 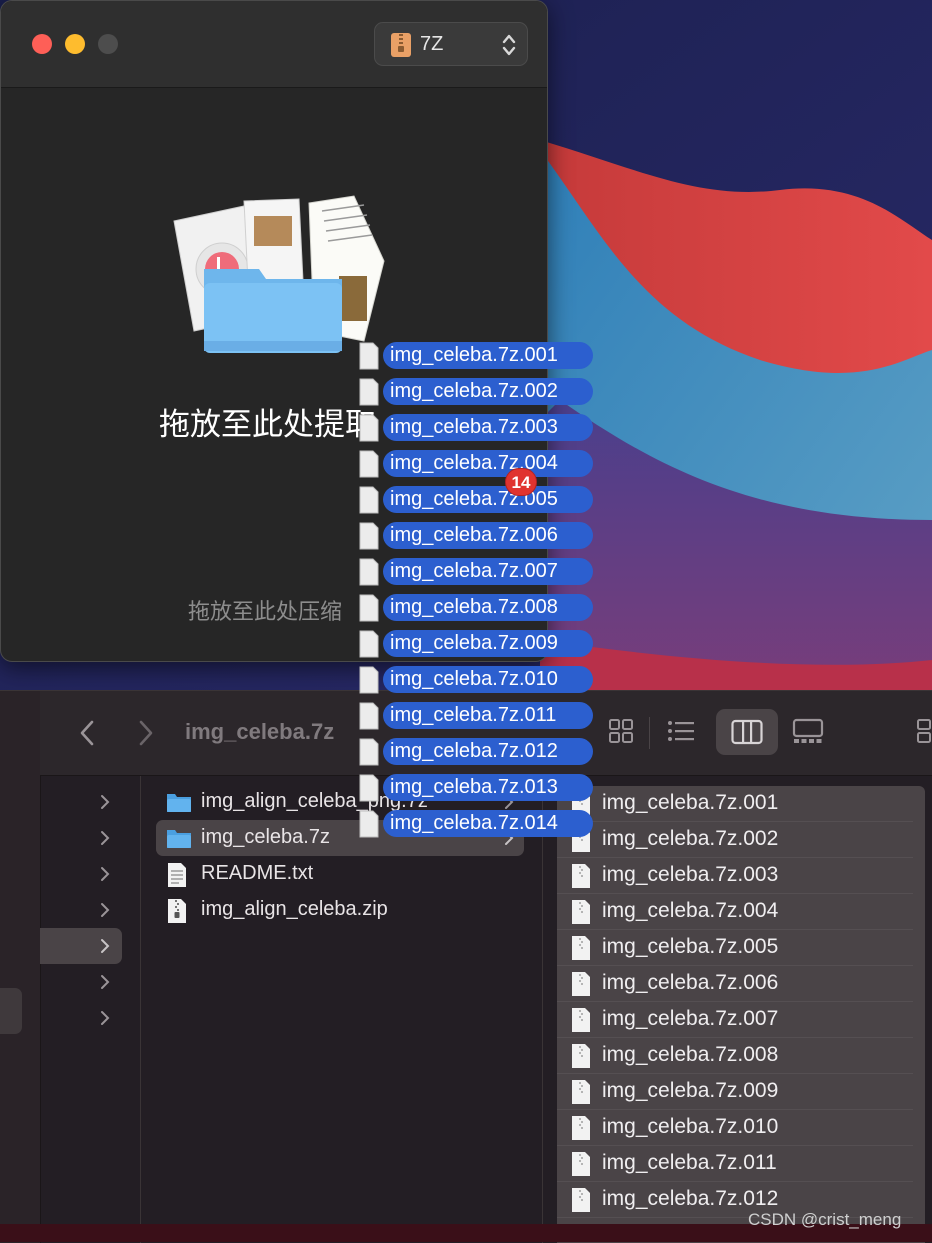 I want to click on drag-ghost-item: img_celeba.7z.014, so click(x=476, y=824).